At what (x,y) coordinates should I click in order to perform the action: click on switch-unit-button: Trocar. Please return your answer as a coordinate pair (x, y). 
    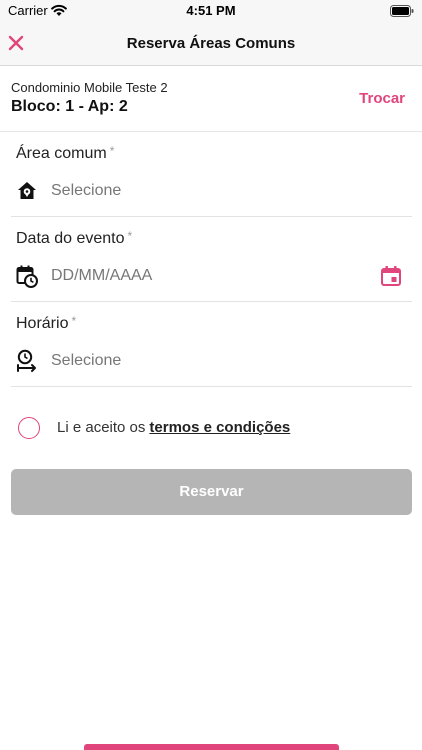
    Looking at the image, I should click on (382, 98).